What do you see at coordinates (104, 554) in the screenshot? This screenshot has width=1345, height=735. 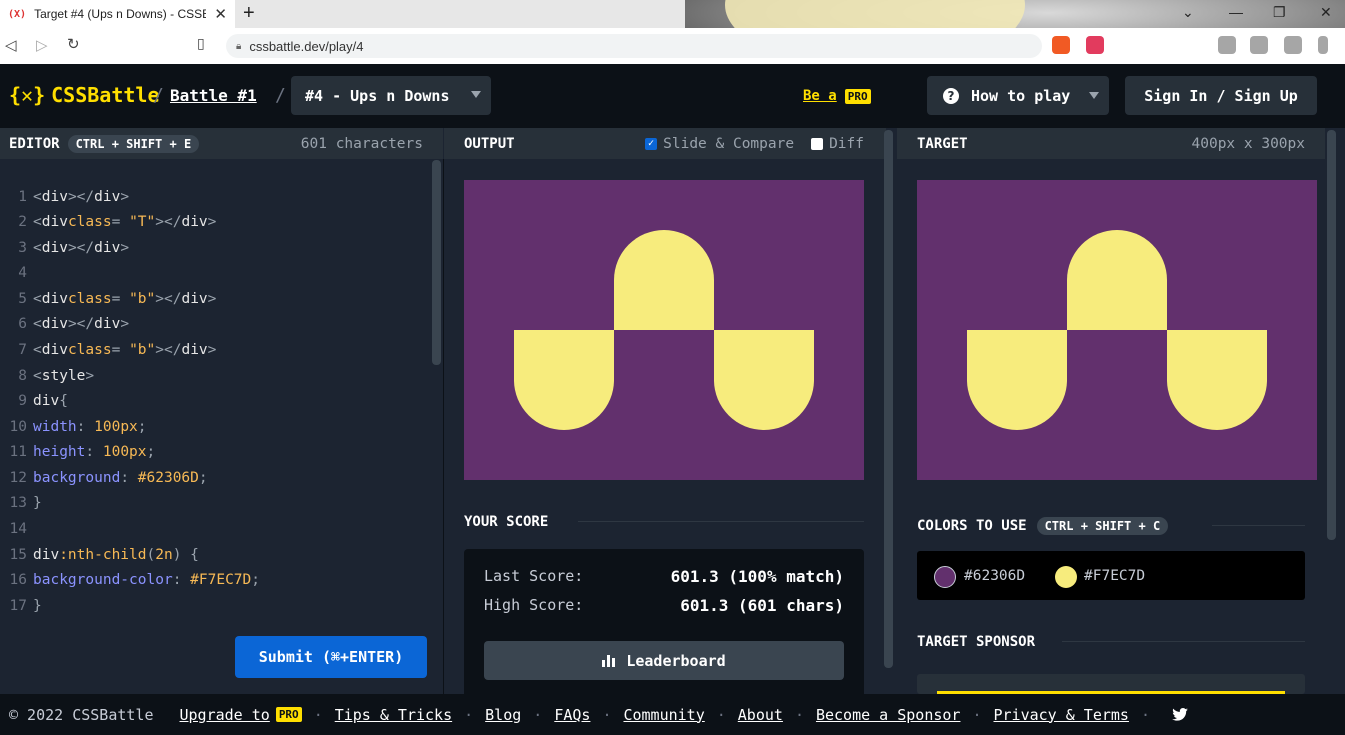 I see `code-line: 15 div:nth-child(2n) {` at bounding box center [104, 554].